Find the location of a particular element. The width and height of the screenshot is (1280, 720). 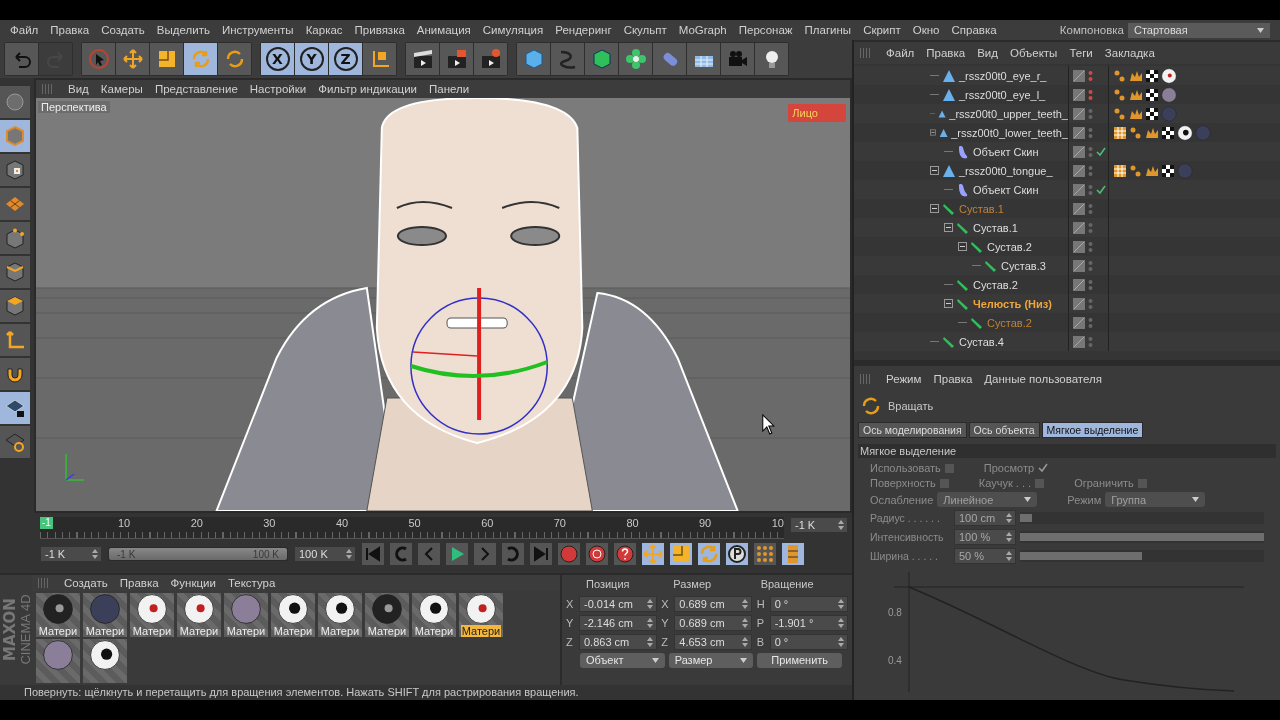

menu-item: Инструменты is located at coordinates (257, 30).